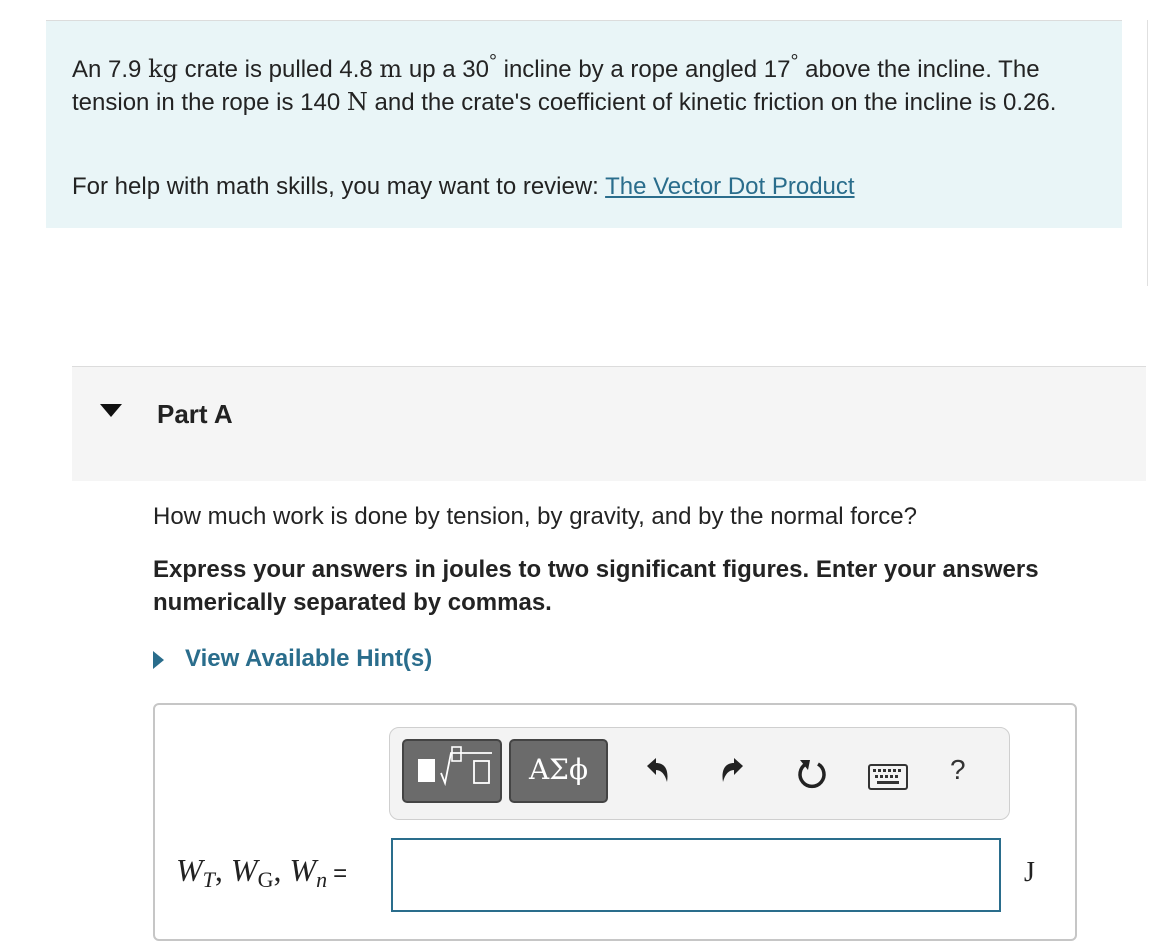 This screenshot has height=948, width=1176. I want to click on symbols-button: ΑΣϕ, so click(558, 771).